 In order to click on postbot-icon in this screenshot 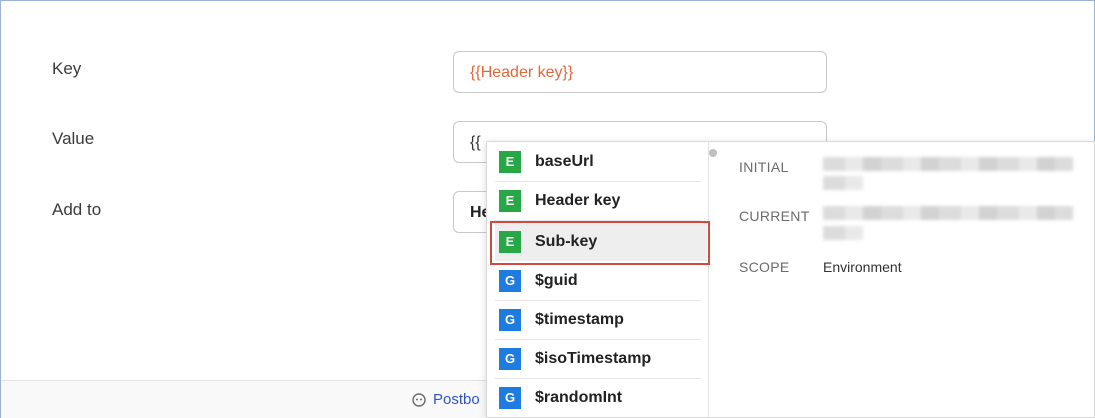, I will do `click(419, 399)`.